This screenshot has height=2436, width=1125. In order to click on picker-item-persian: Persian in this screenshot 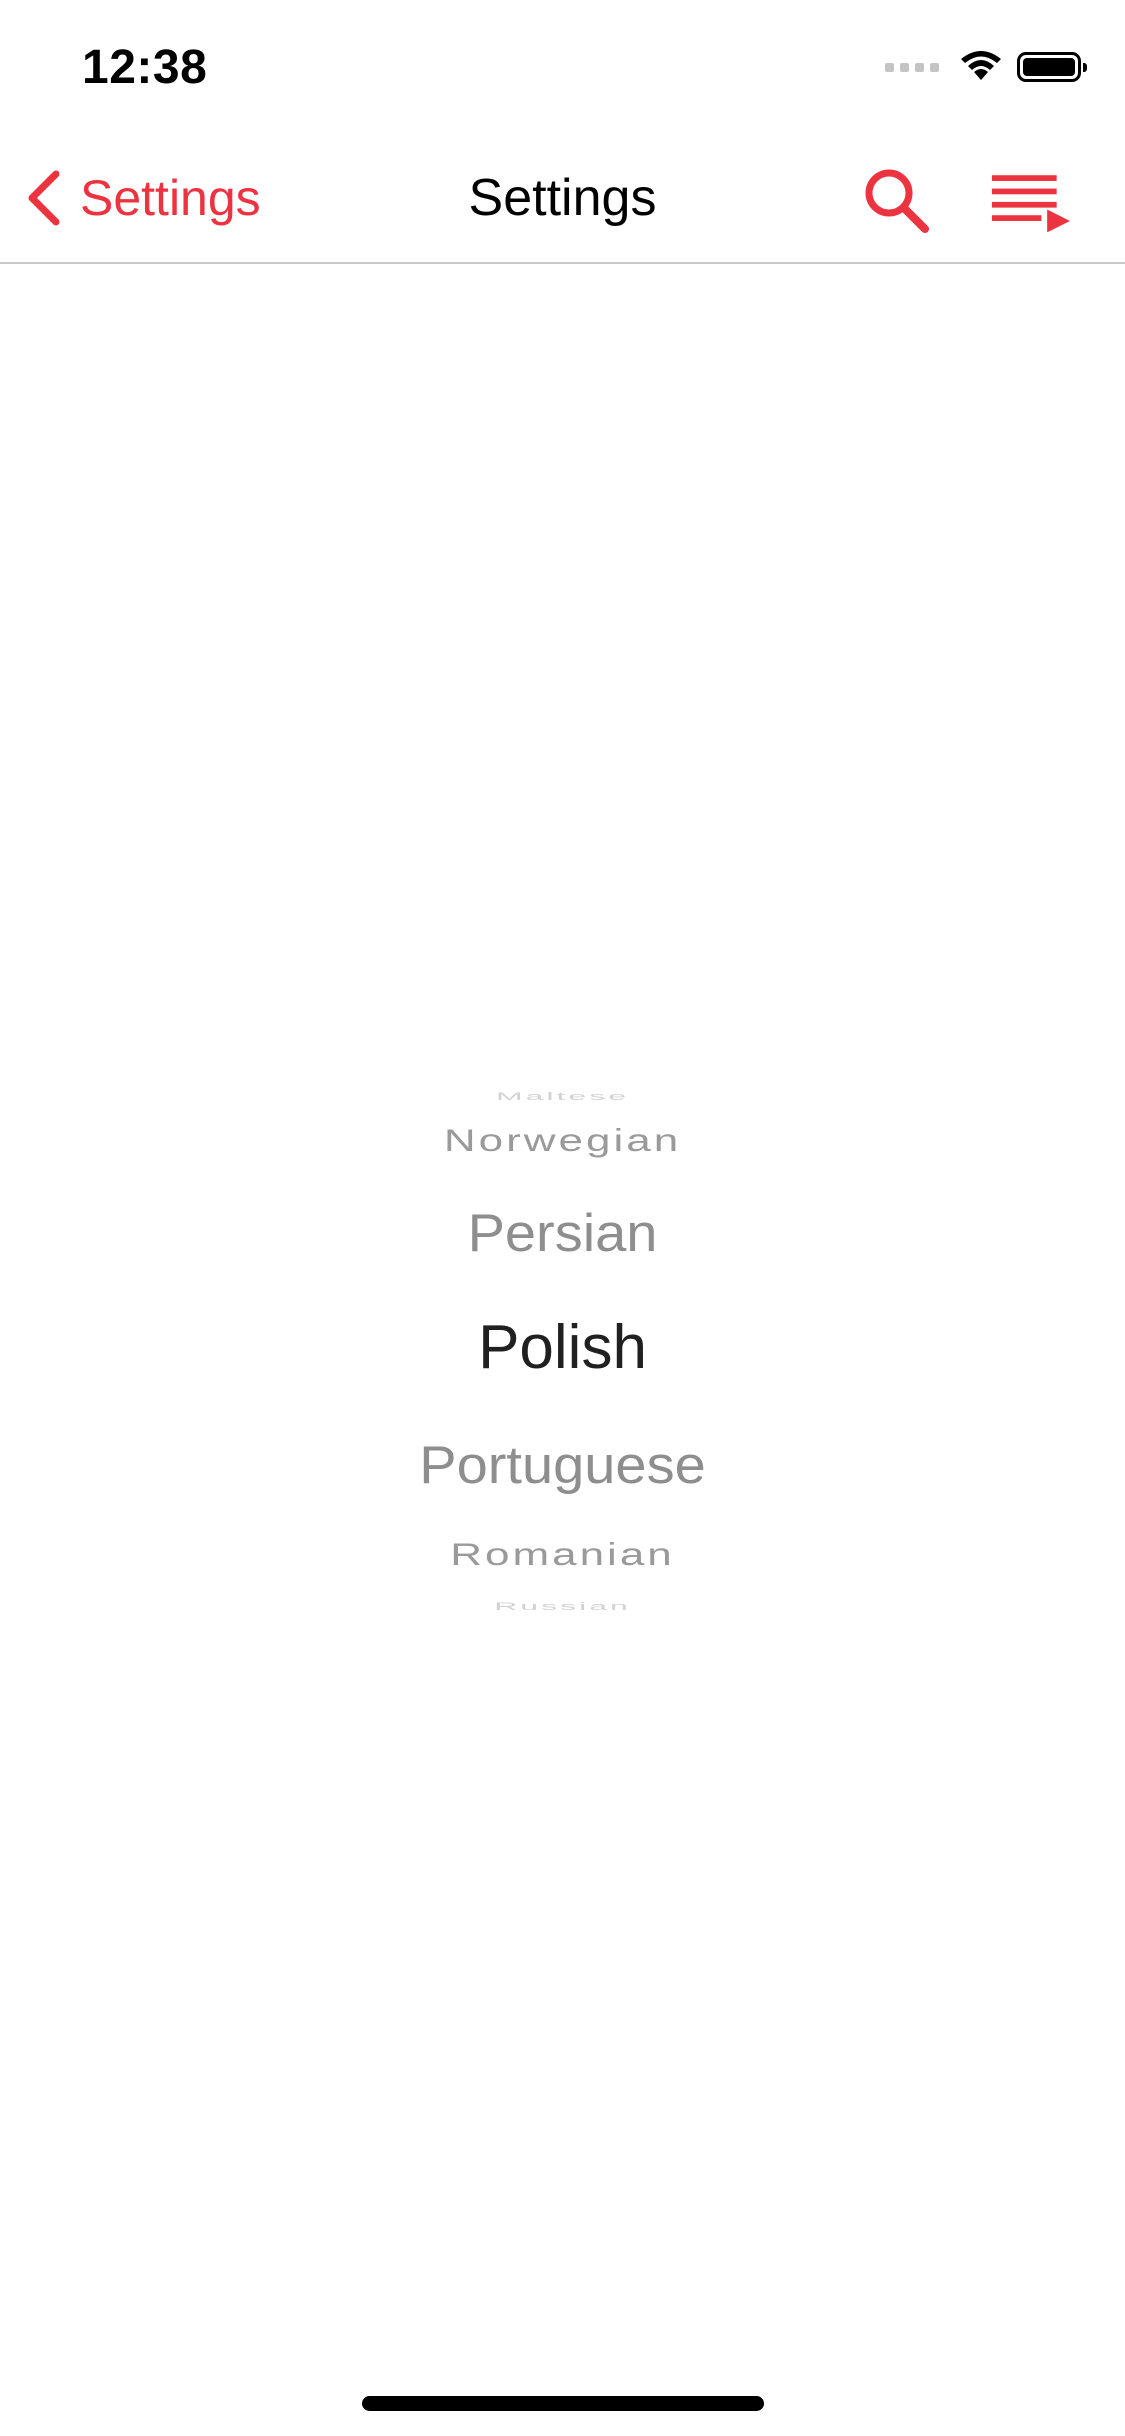, I will do `click(562, 1233)`.